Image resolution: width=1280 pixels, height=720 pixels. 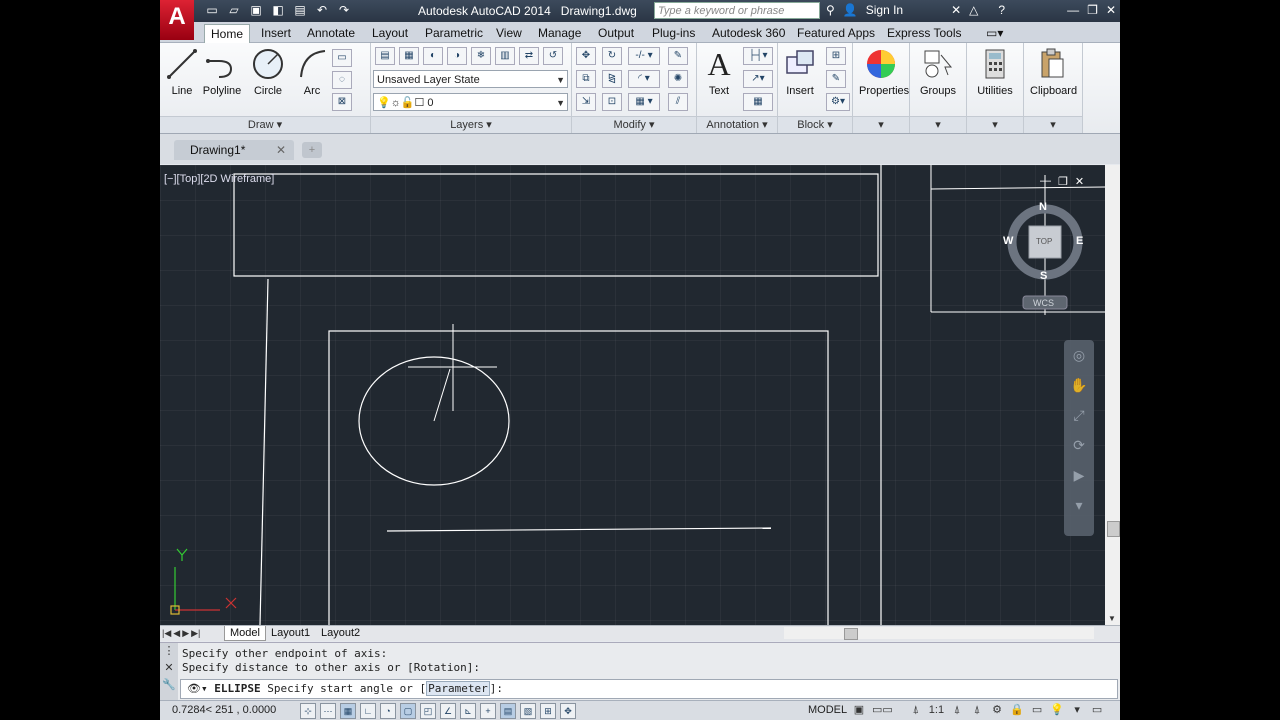 I want to click on annotation-scale-value: 1:1, so click(x=936, y=710).